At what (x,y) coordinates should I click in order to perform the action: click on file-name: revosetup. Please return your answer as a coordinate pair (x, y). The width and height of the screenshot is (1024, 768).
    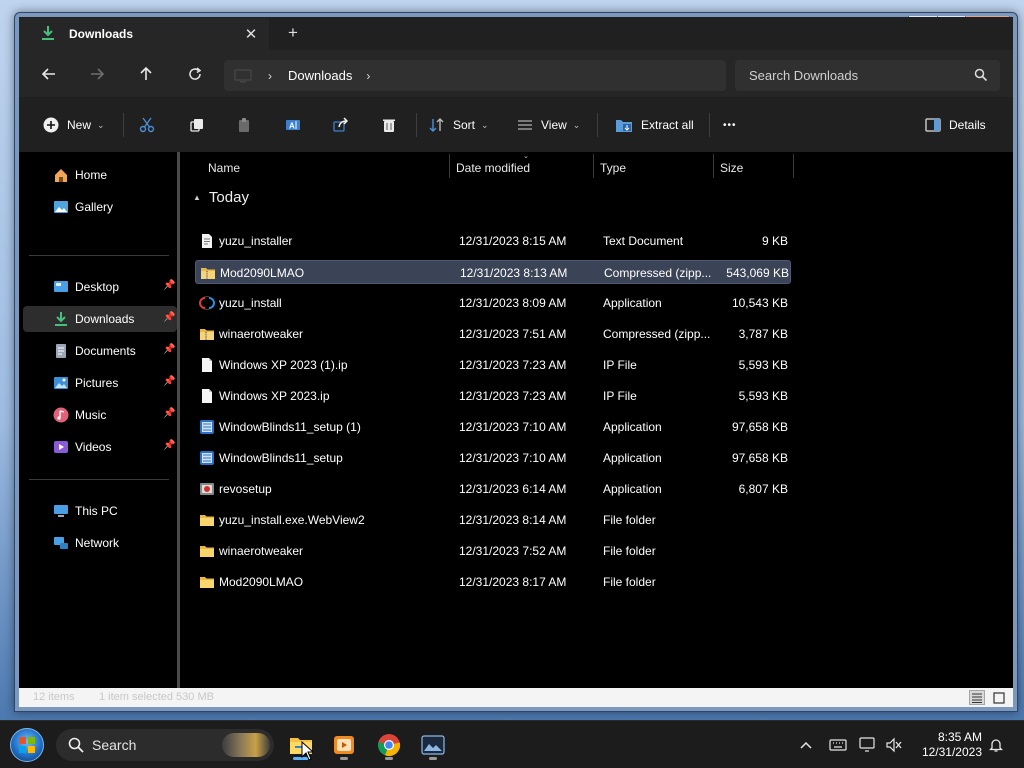
    Looking at the image, I should click on (245, 489).